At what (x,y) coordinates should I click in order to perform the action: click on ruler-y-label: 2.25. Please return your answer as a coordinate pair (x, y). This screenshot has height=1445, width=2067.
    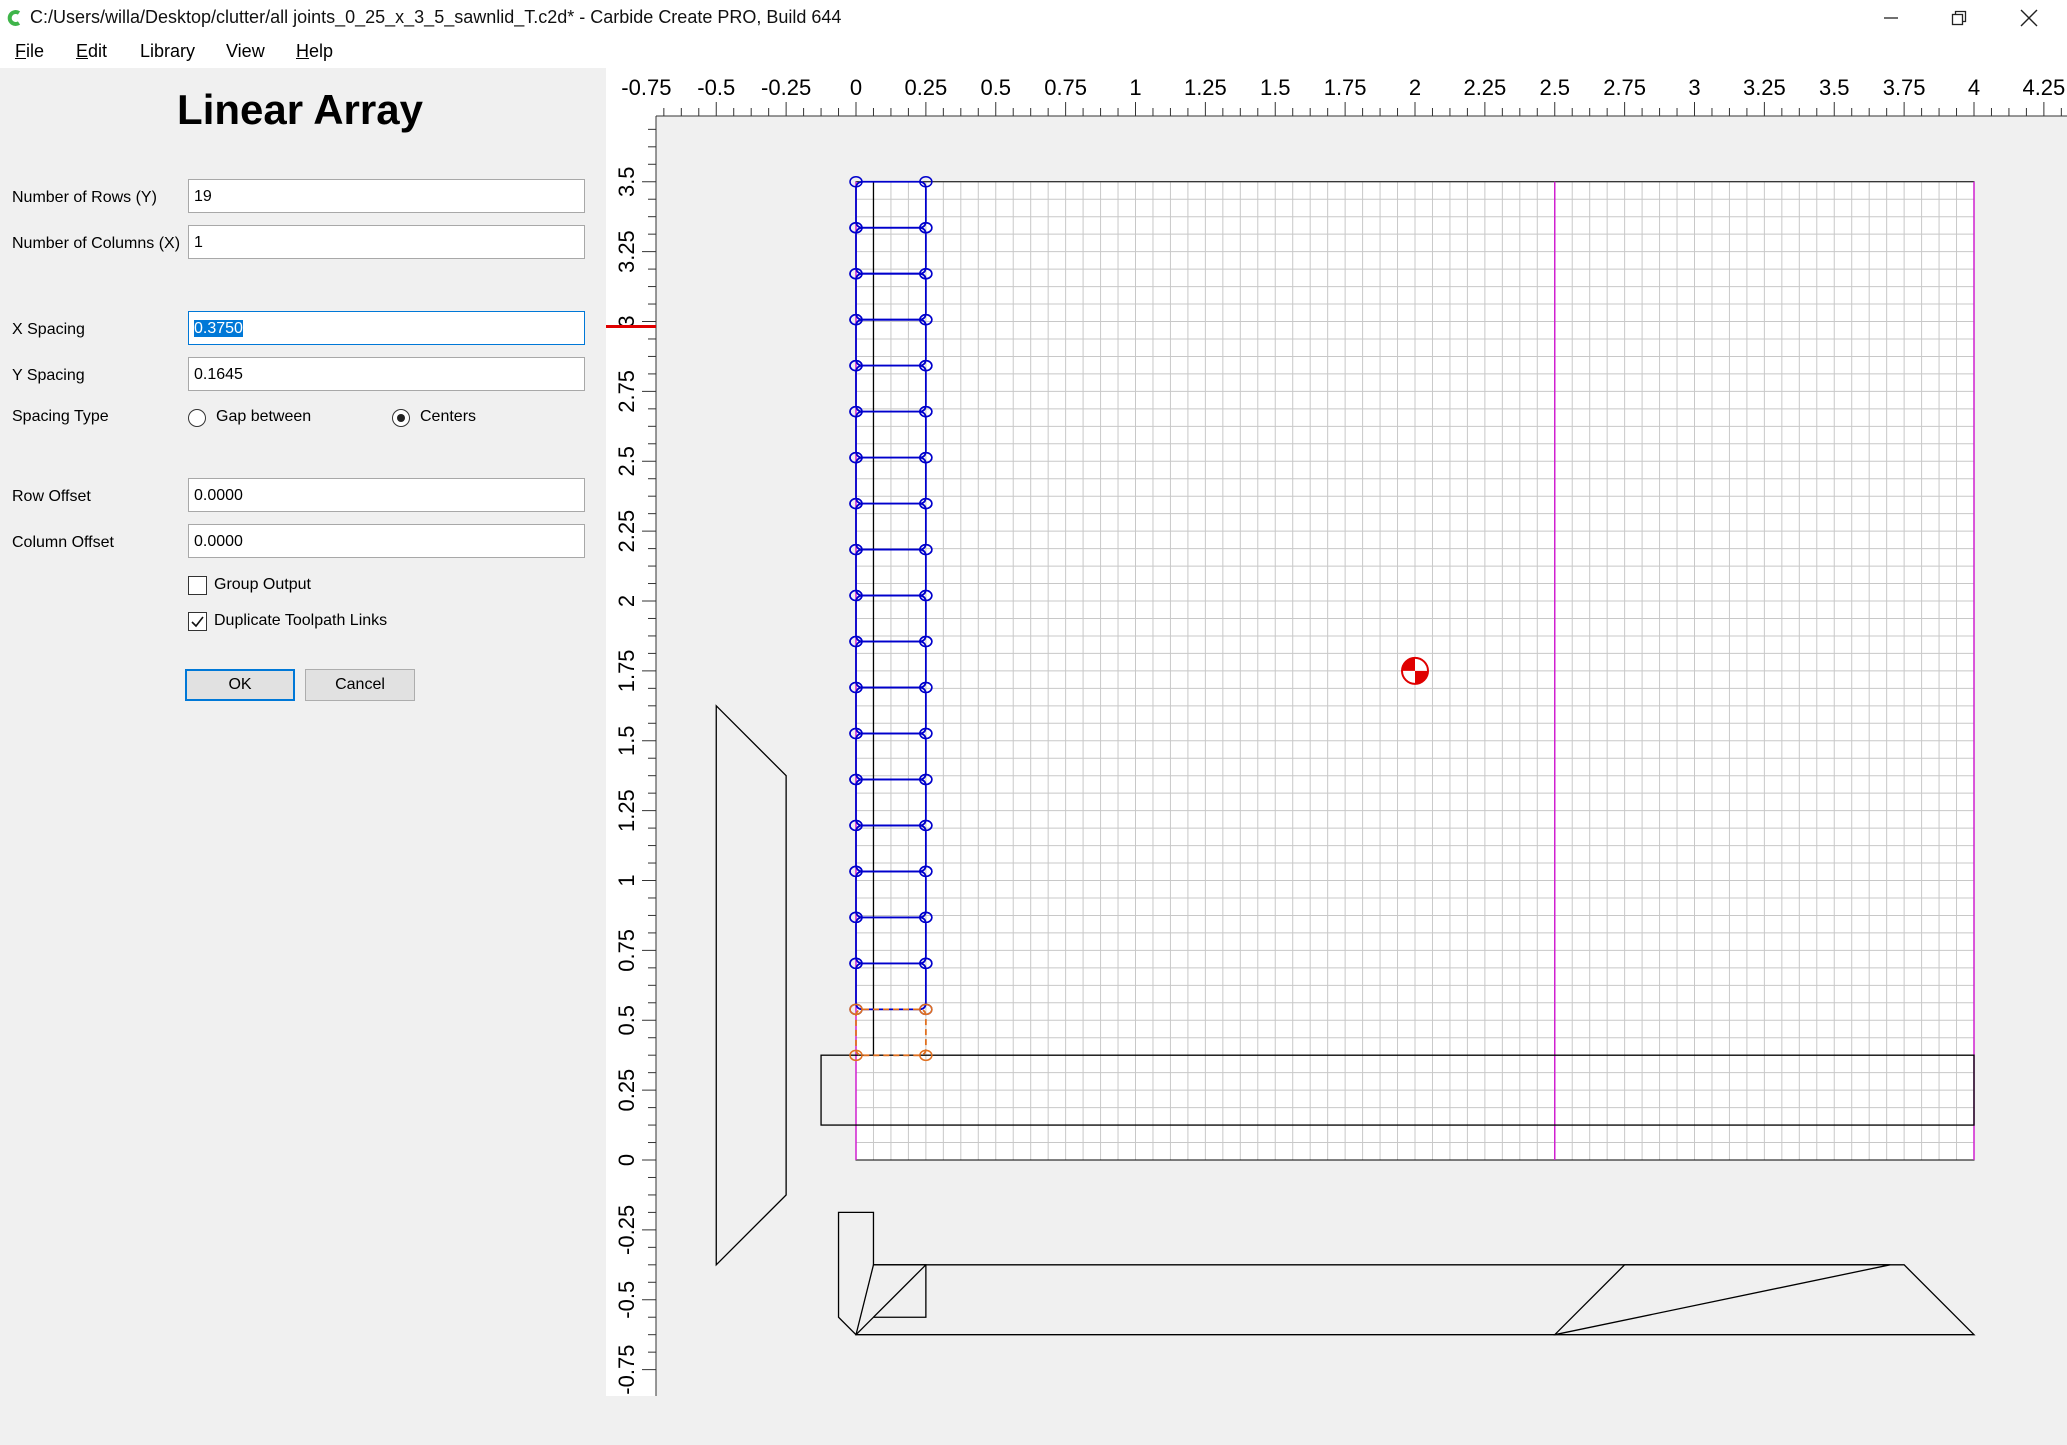
    Looking at the image, I should click on (626, 531).